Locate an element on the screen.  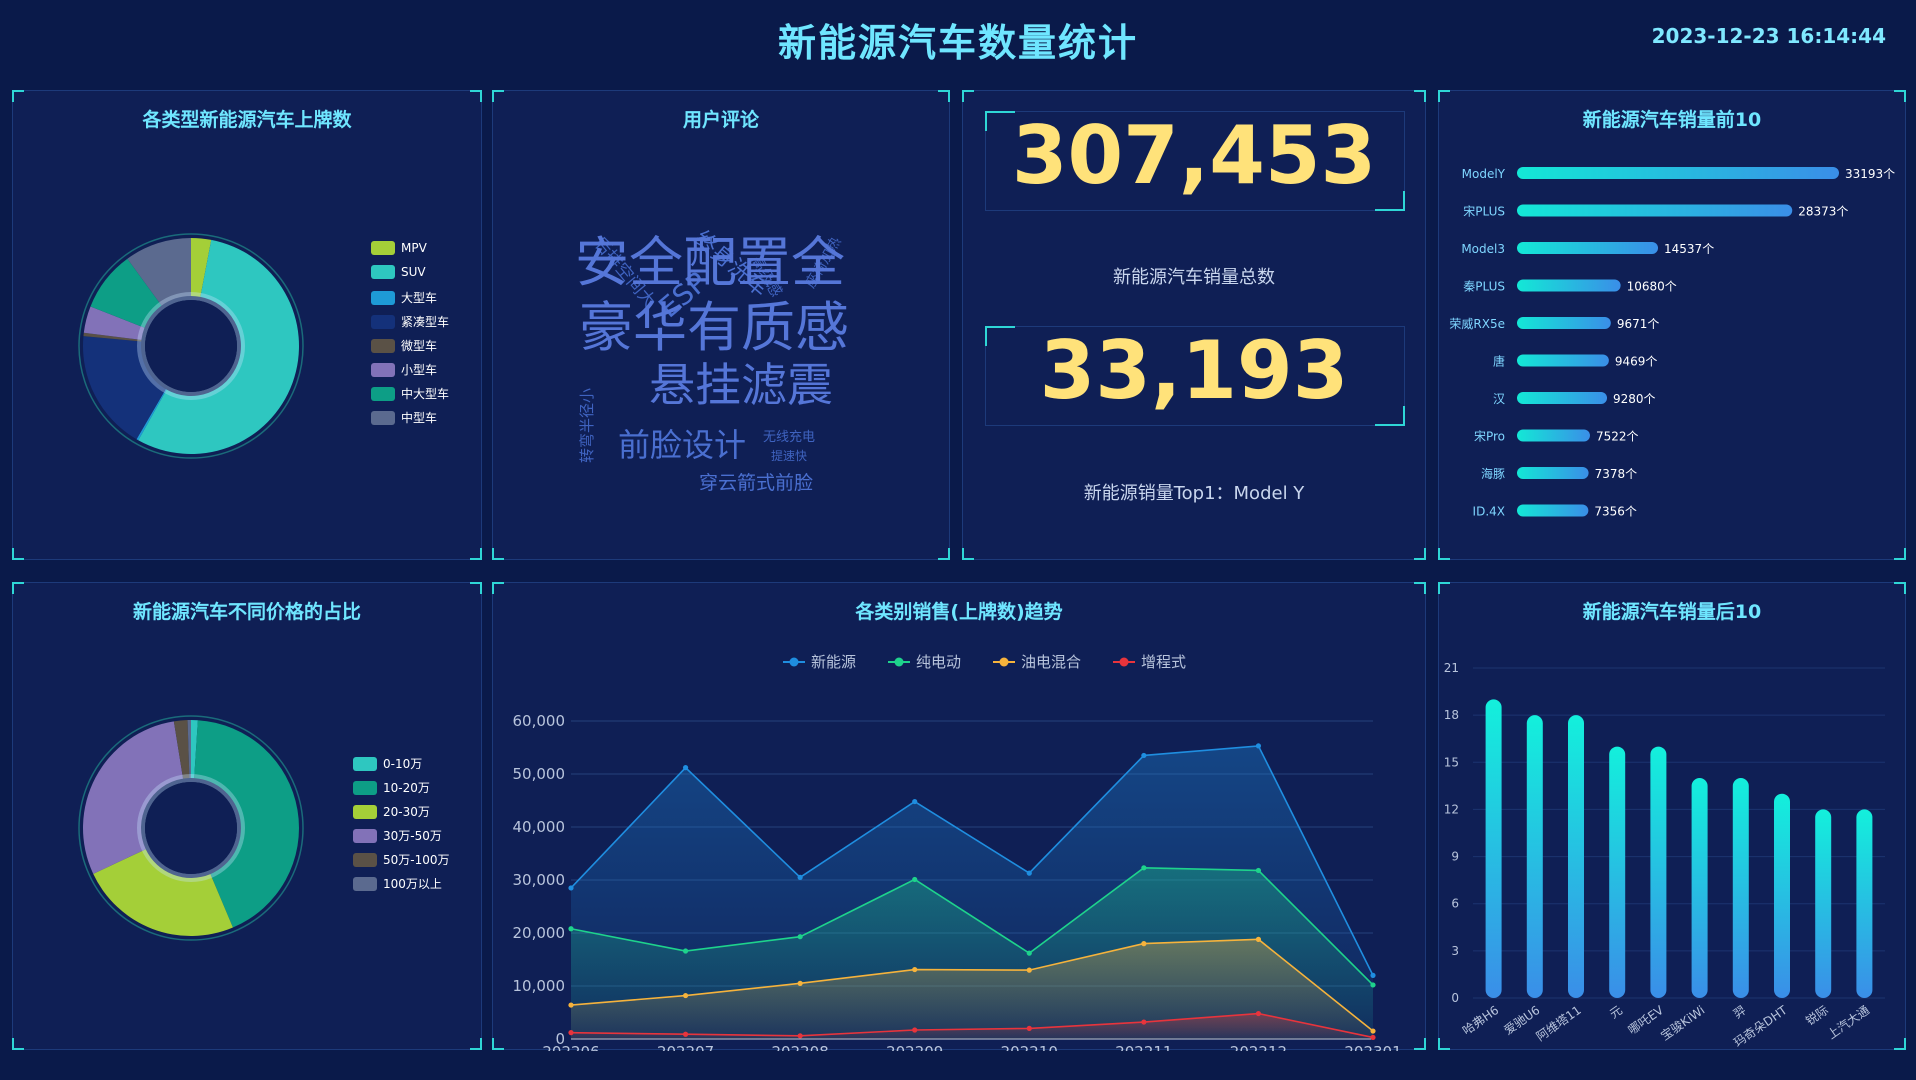
legend-label: 油电混合 is located at coordinates (1051, 662).